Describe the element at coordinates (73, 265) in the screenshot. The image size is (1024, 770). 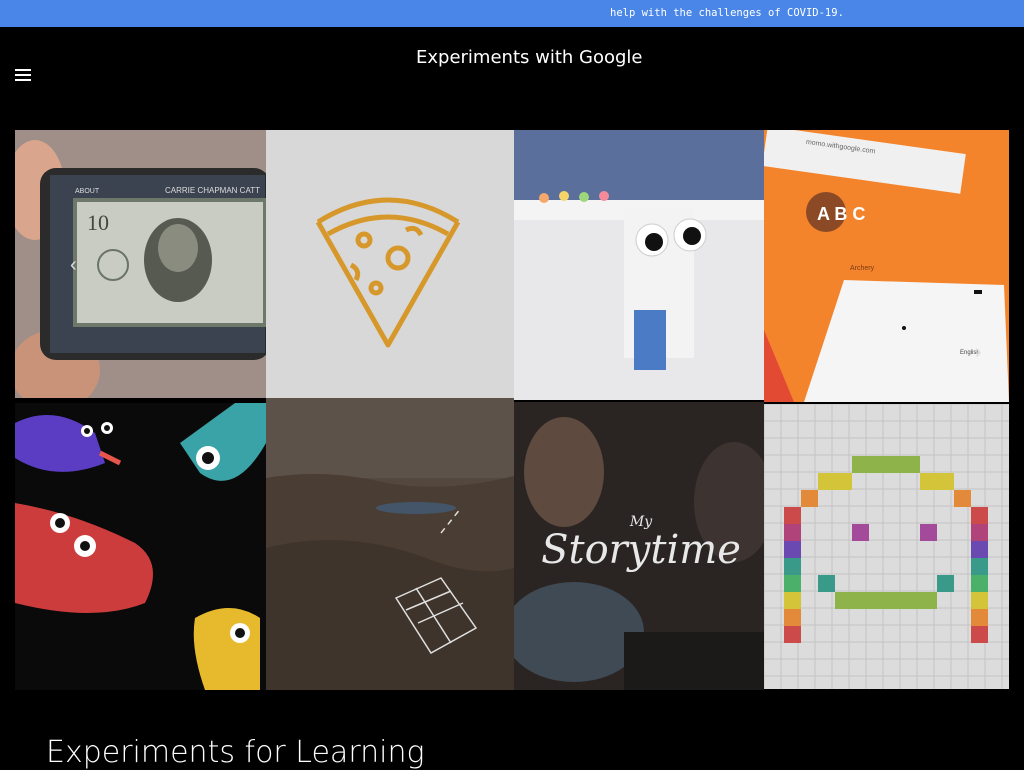
I see `carousel-prev-icon: ‹` at that location.